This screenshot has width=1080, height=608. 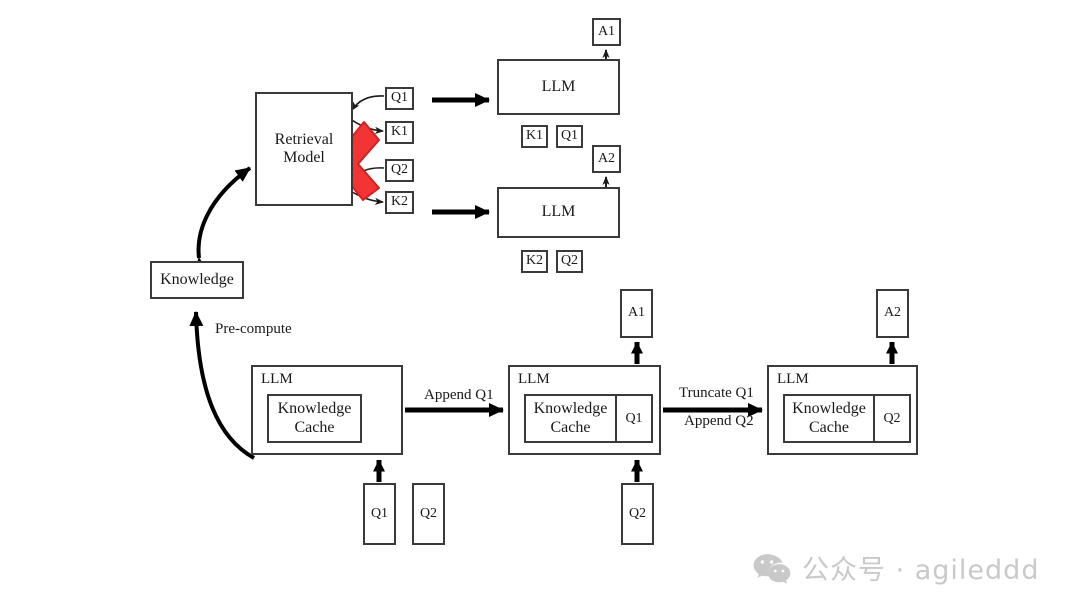 I want to click on stage1-knowledge-cache: Knowledge Cache, so click(x=314, y=418).